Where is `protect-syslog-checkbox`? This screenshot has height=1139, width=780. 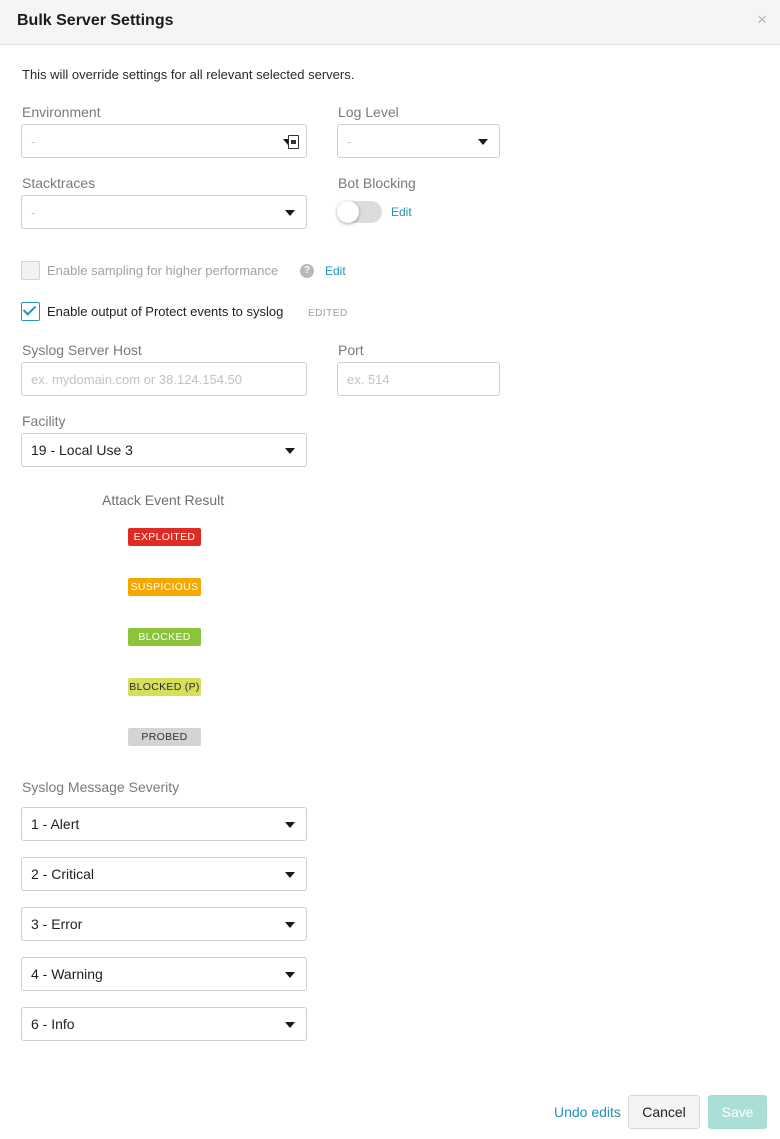 protect-syslog-checkbox is located at coordinates (30, 311).